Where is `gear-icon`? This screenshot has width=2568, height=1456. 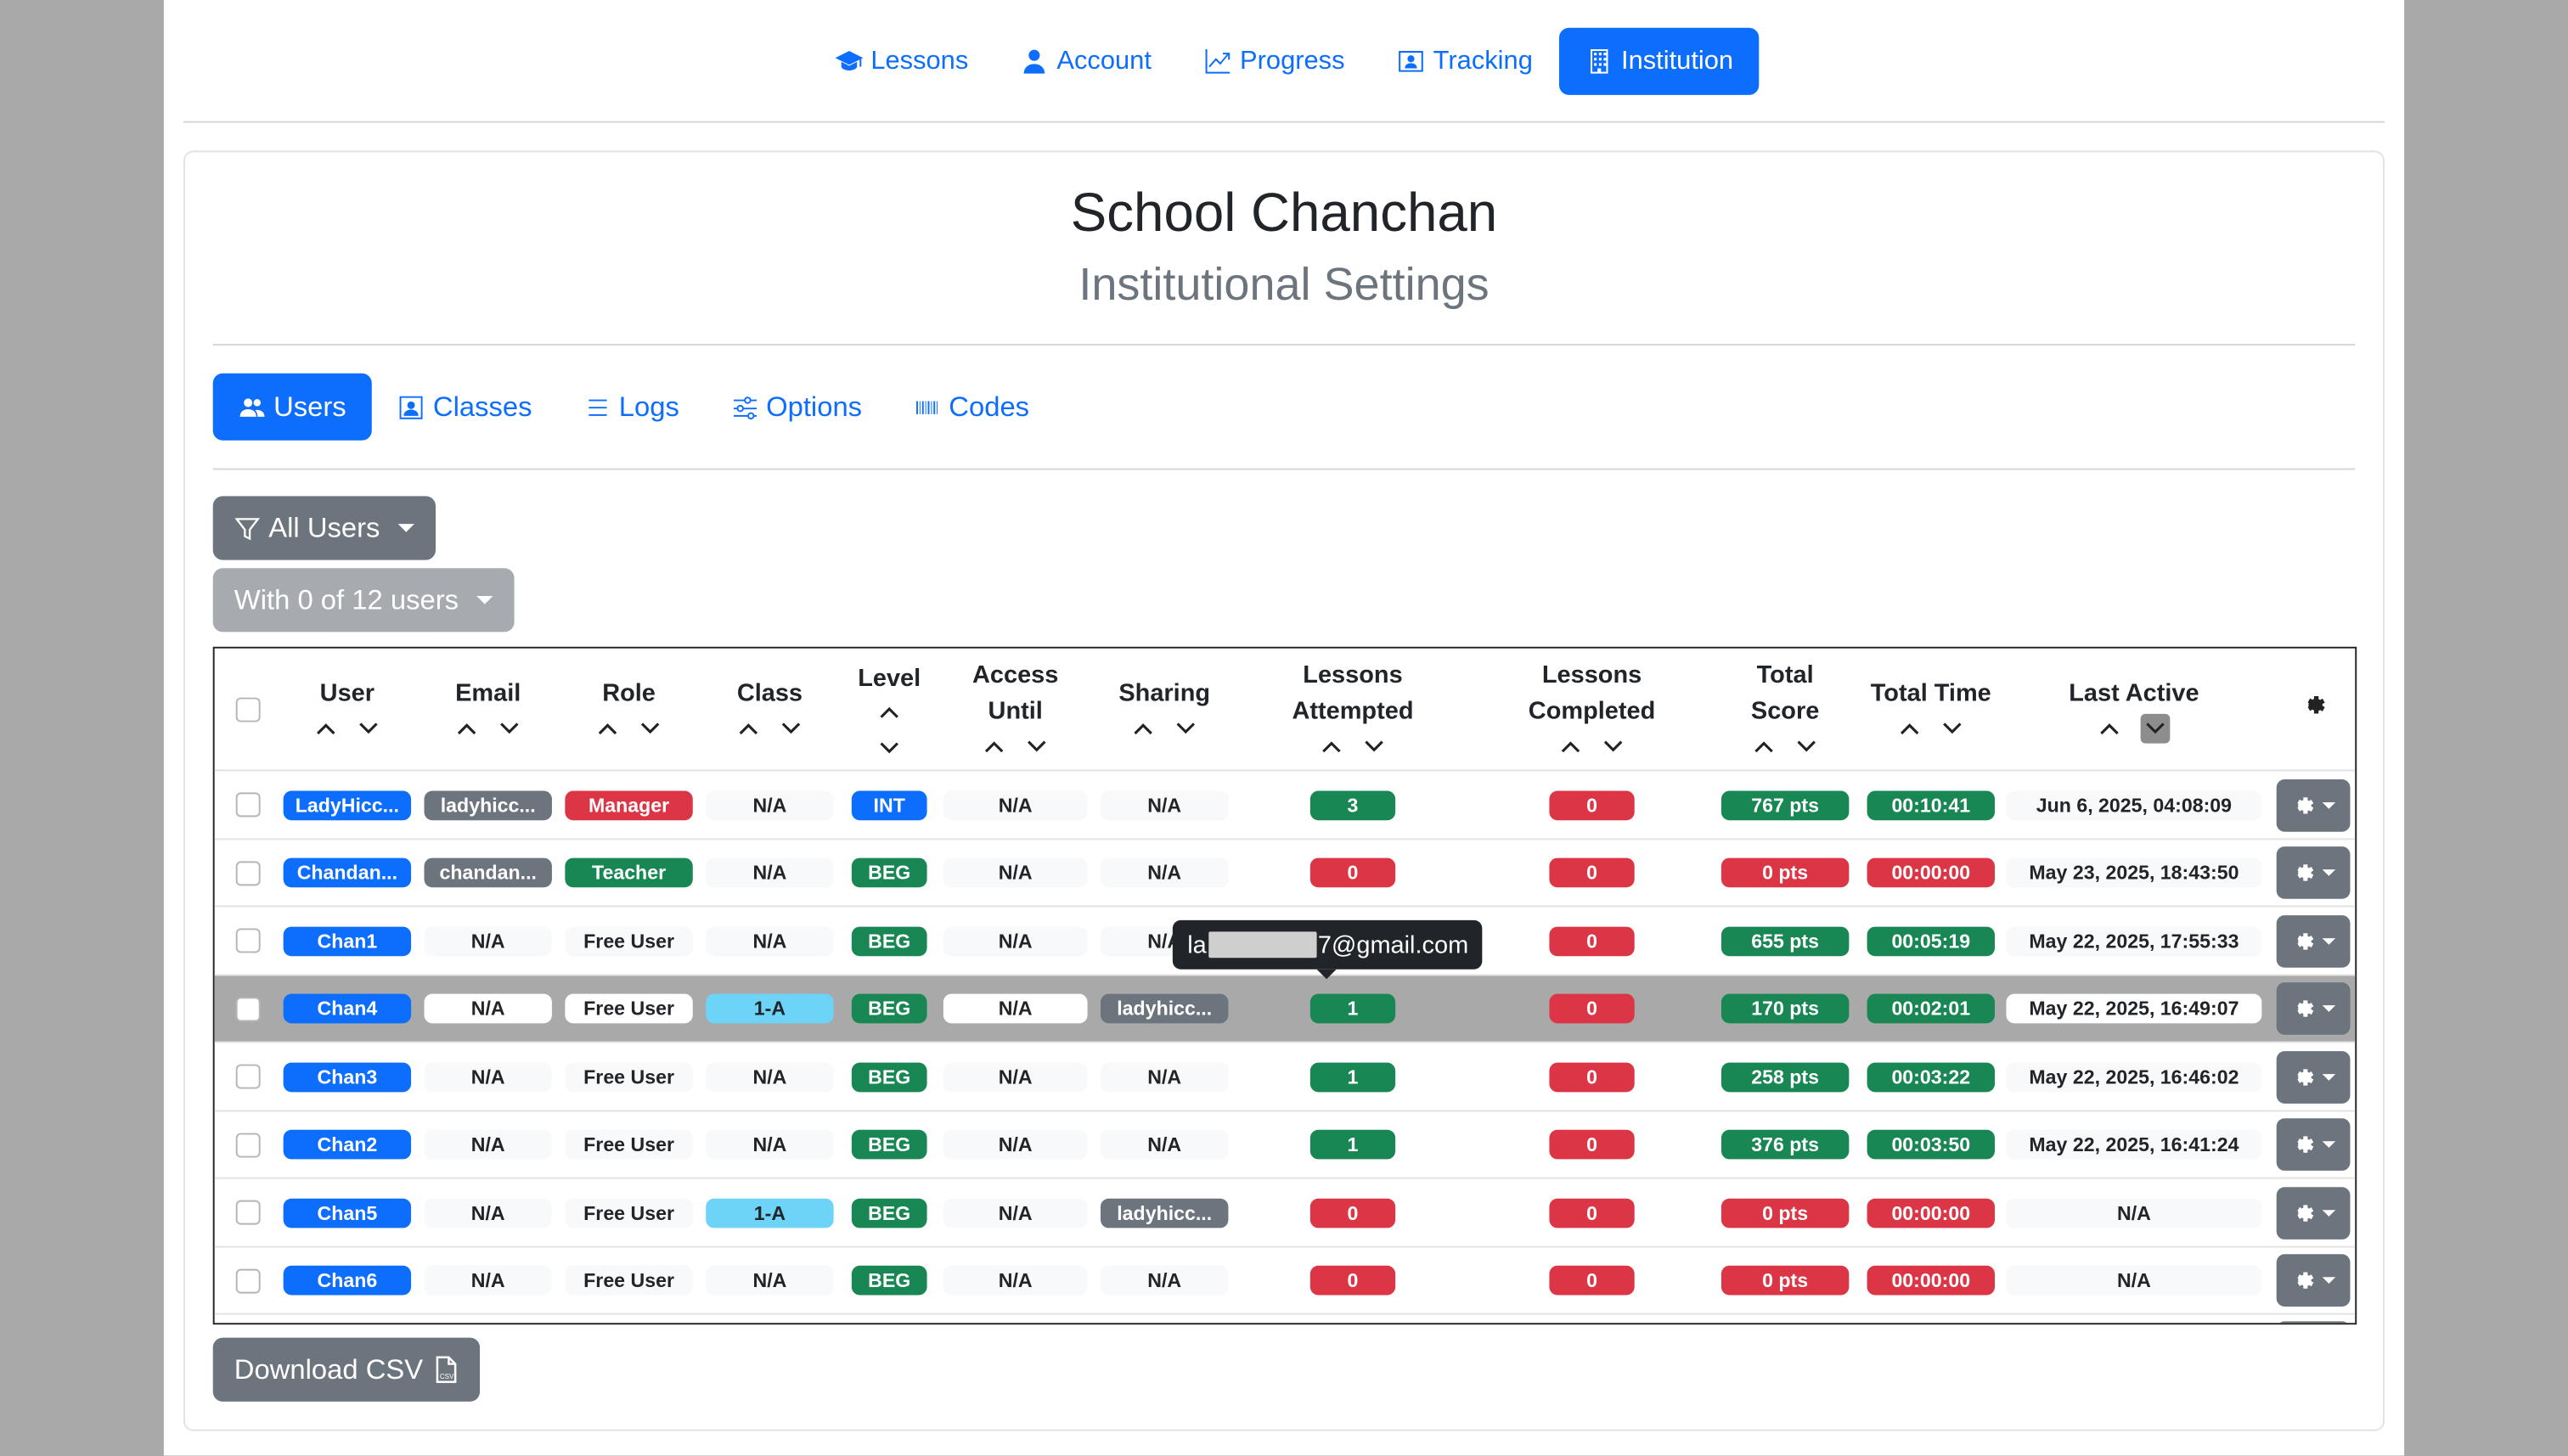 gear-icon is located at coordinates (2313, 709).